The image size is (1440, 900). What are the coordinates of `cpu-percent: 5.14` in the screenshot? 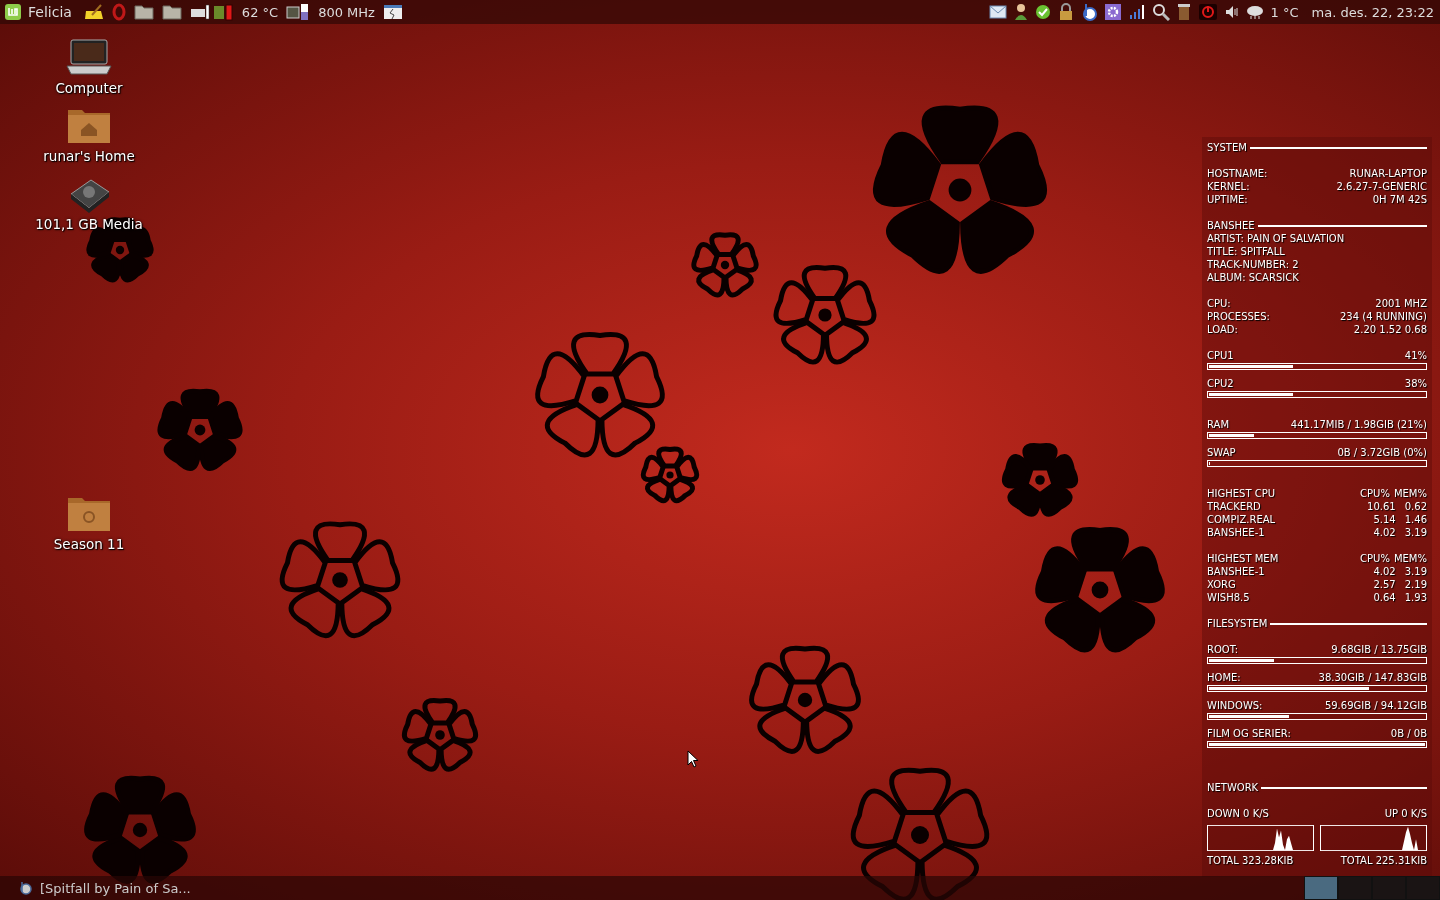 It's located at (1384, 519).